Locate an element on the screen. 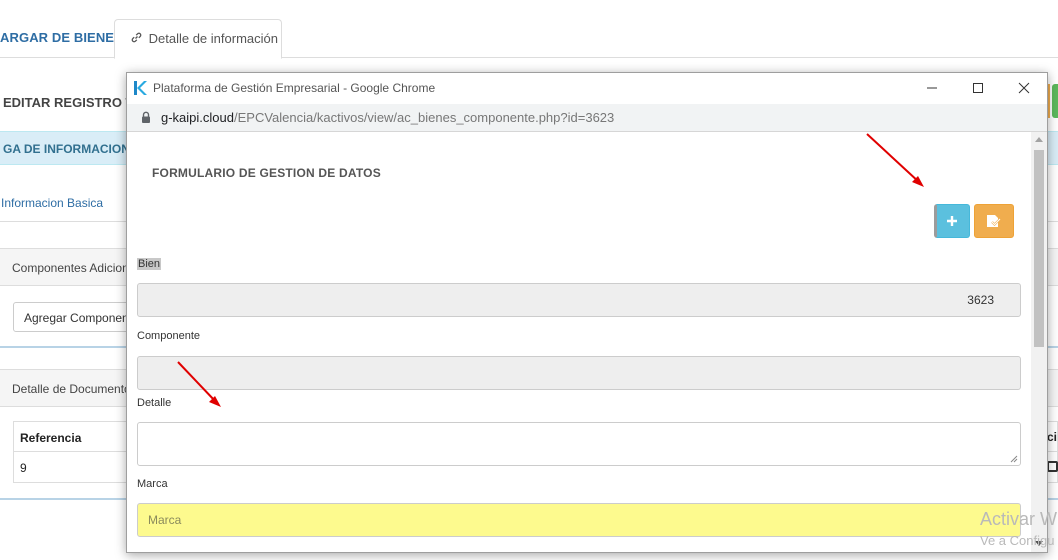 The image size is (1058, 560). form-title: FORMULARIO DE GESTION DE DATOS is located at coordinates (266, 173).